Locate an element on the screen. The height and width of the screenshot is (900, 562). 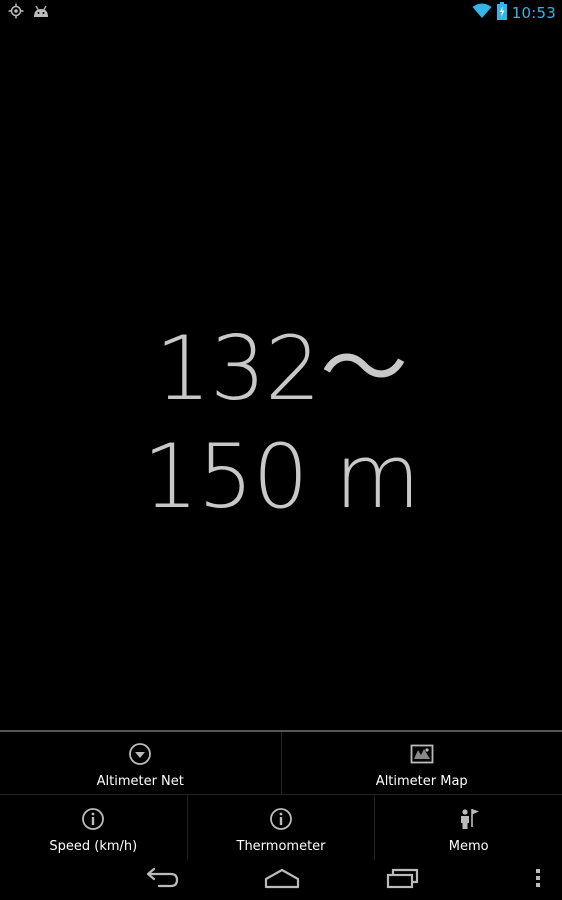
menu-item-speed: Speed (km/h) is located at coordinates (93, 827).